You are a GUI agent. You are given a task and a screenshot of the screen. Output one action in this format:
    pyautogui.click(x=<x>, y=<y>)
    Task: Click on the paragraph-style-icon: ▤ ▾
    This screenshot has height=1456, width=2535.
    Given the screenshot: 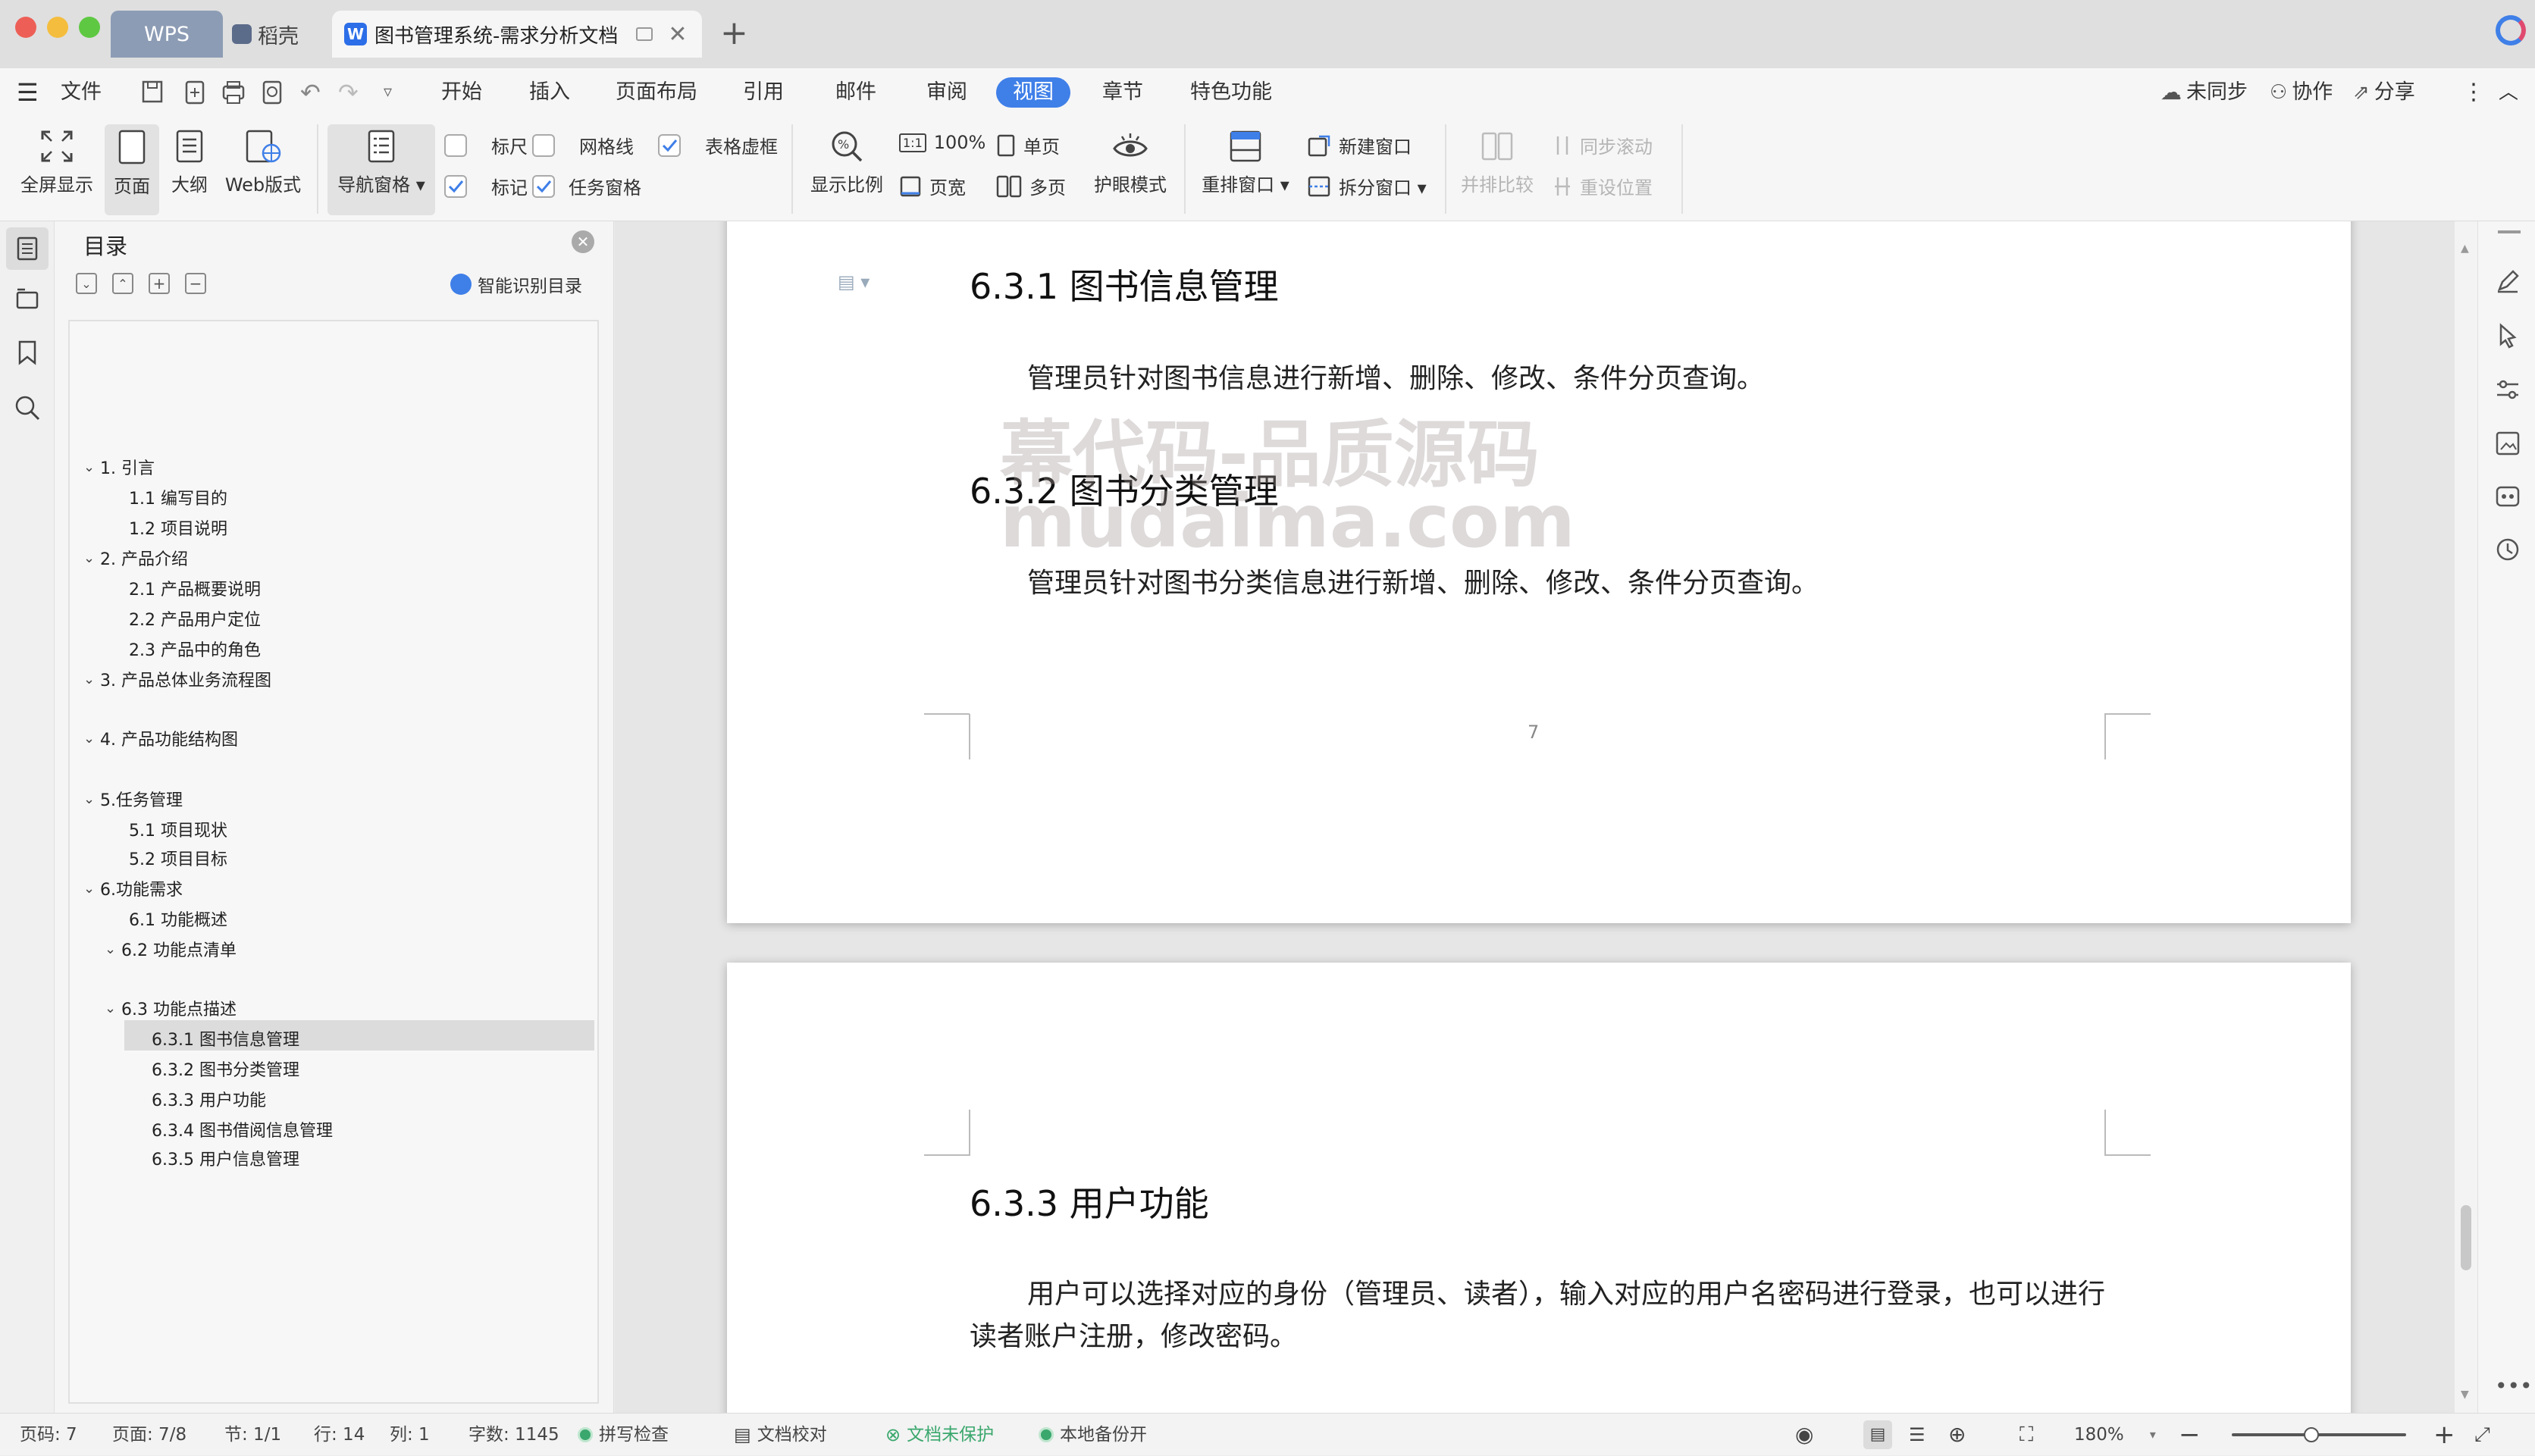 What is the action you would take?
    pyautogui.click(x=854, y=282)
    